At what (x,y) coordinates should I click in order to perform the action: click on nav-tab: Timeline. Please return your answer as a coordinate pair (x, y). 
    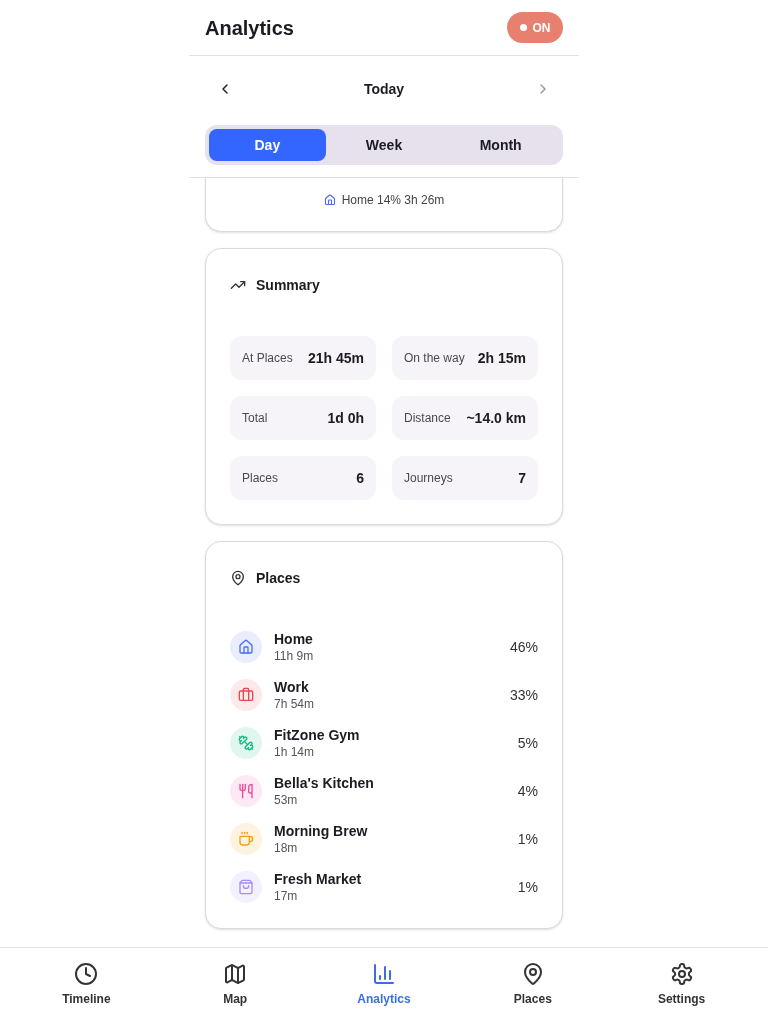
    Looking at the image, I should click on (86, 985).